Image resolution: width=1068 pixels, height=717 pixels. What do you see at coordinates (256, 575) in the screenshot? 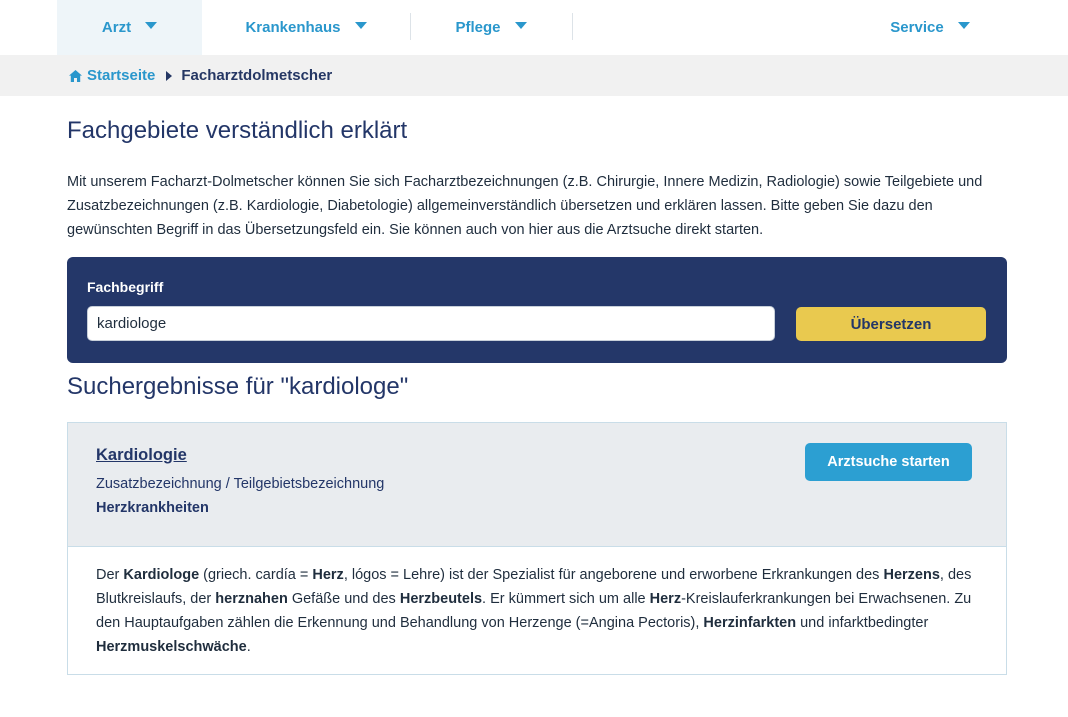
I see `description-text: (griech. cardía =` at bounding box center [256, 575].